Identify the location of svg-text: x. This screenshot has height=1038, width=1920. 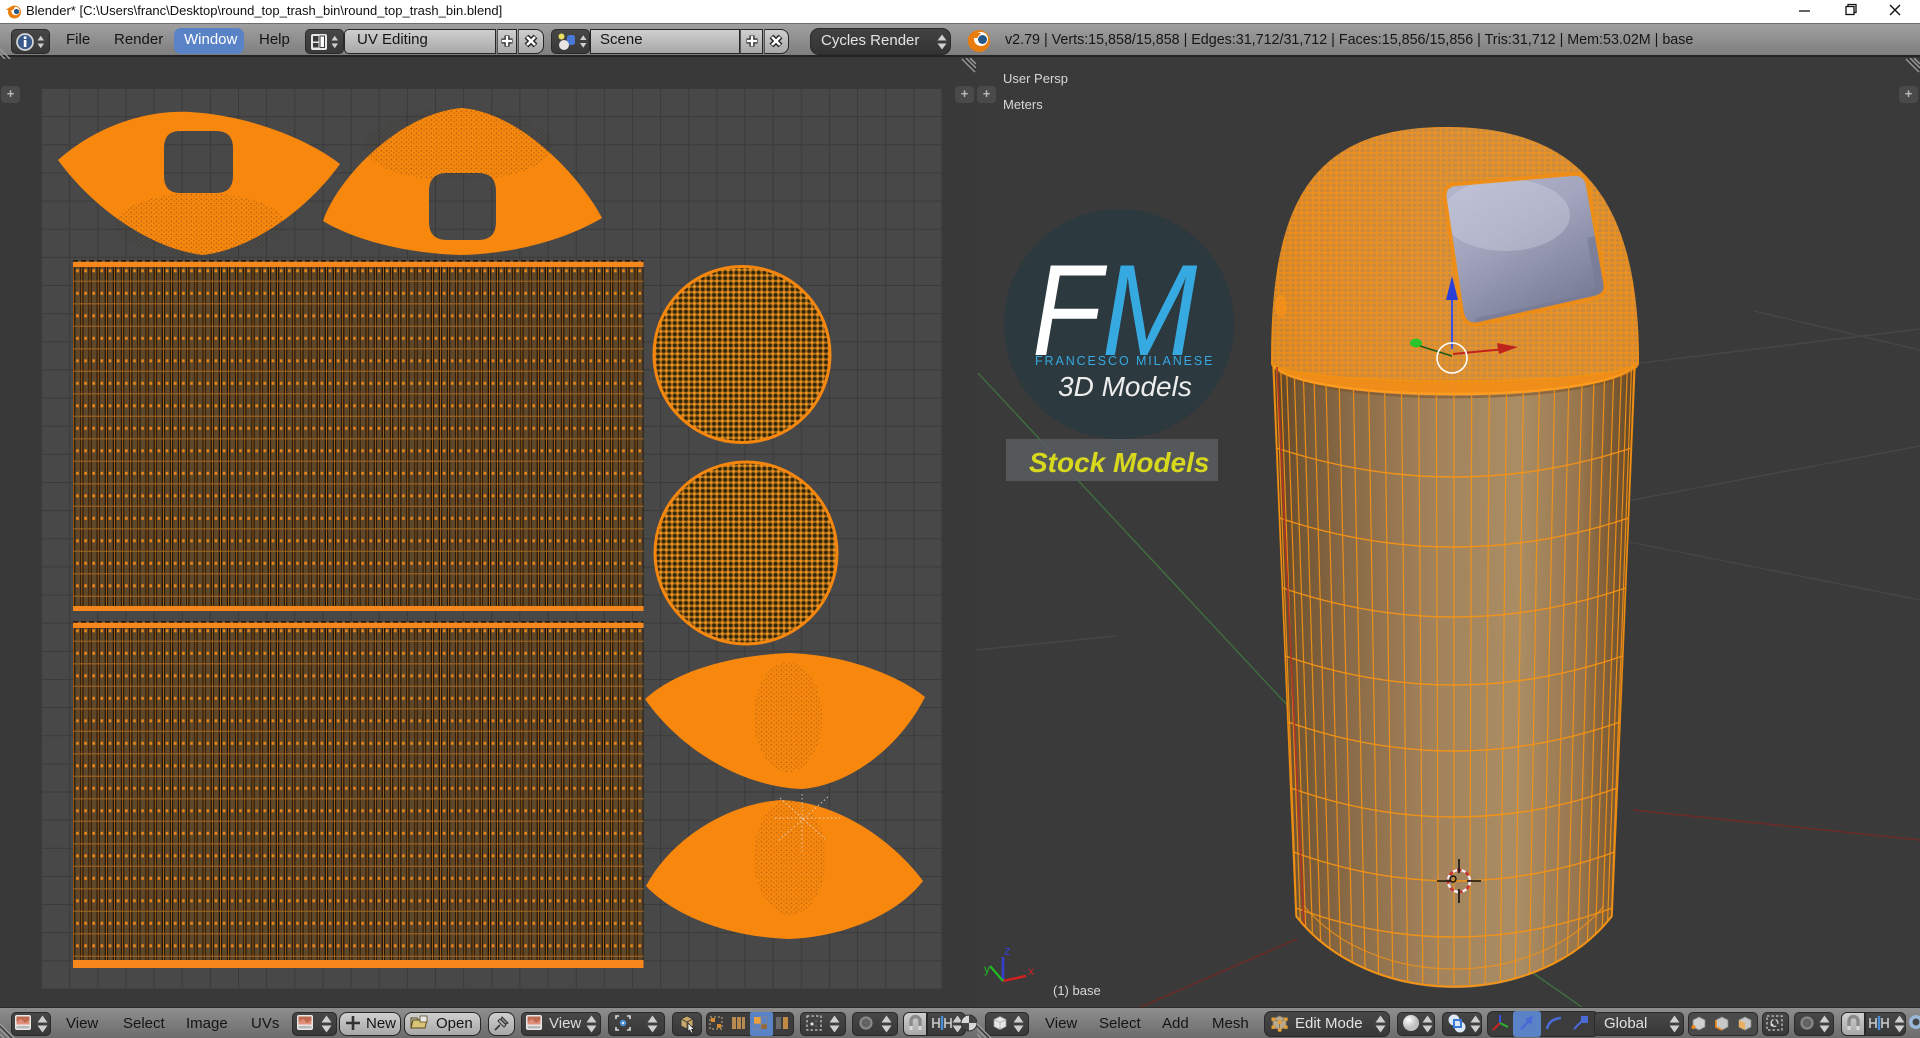
(1031, 971).